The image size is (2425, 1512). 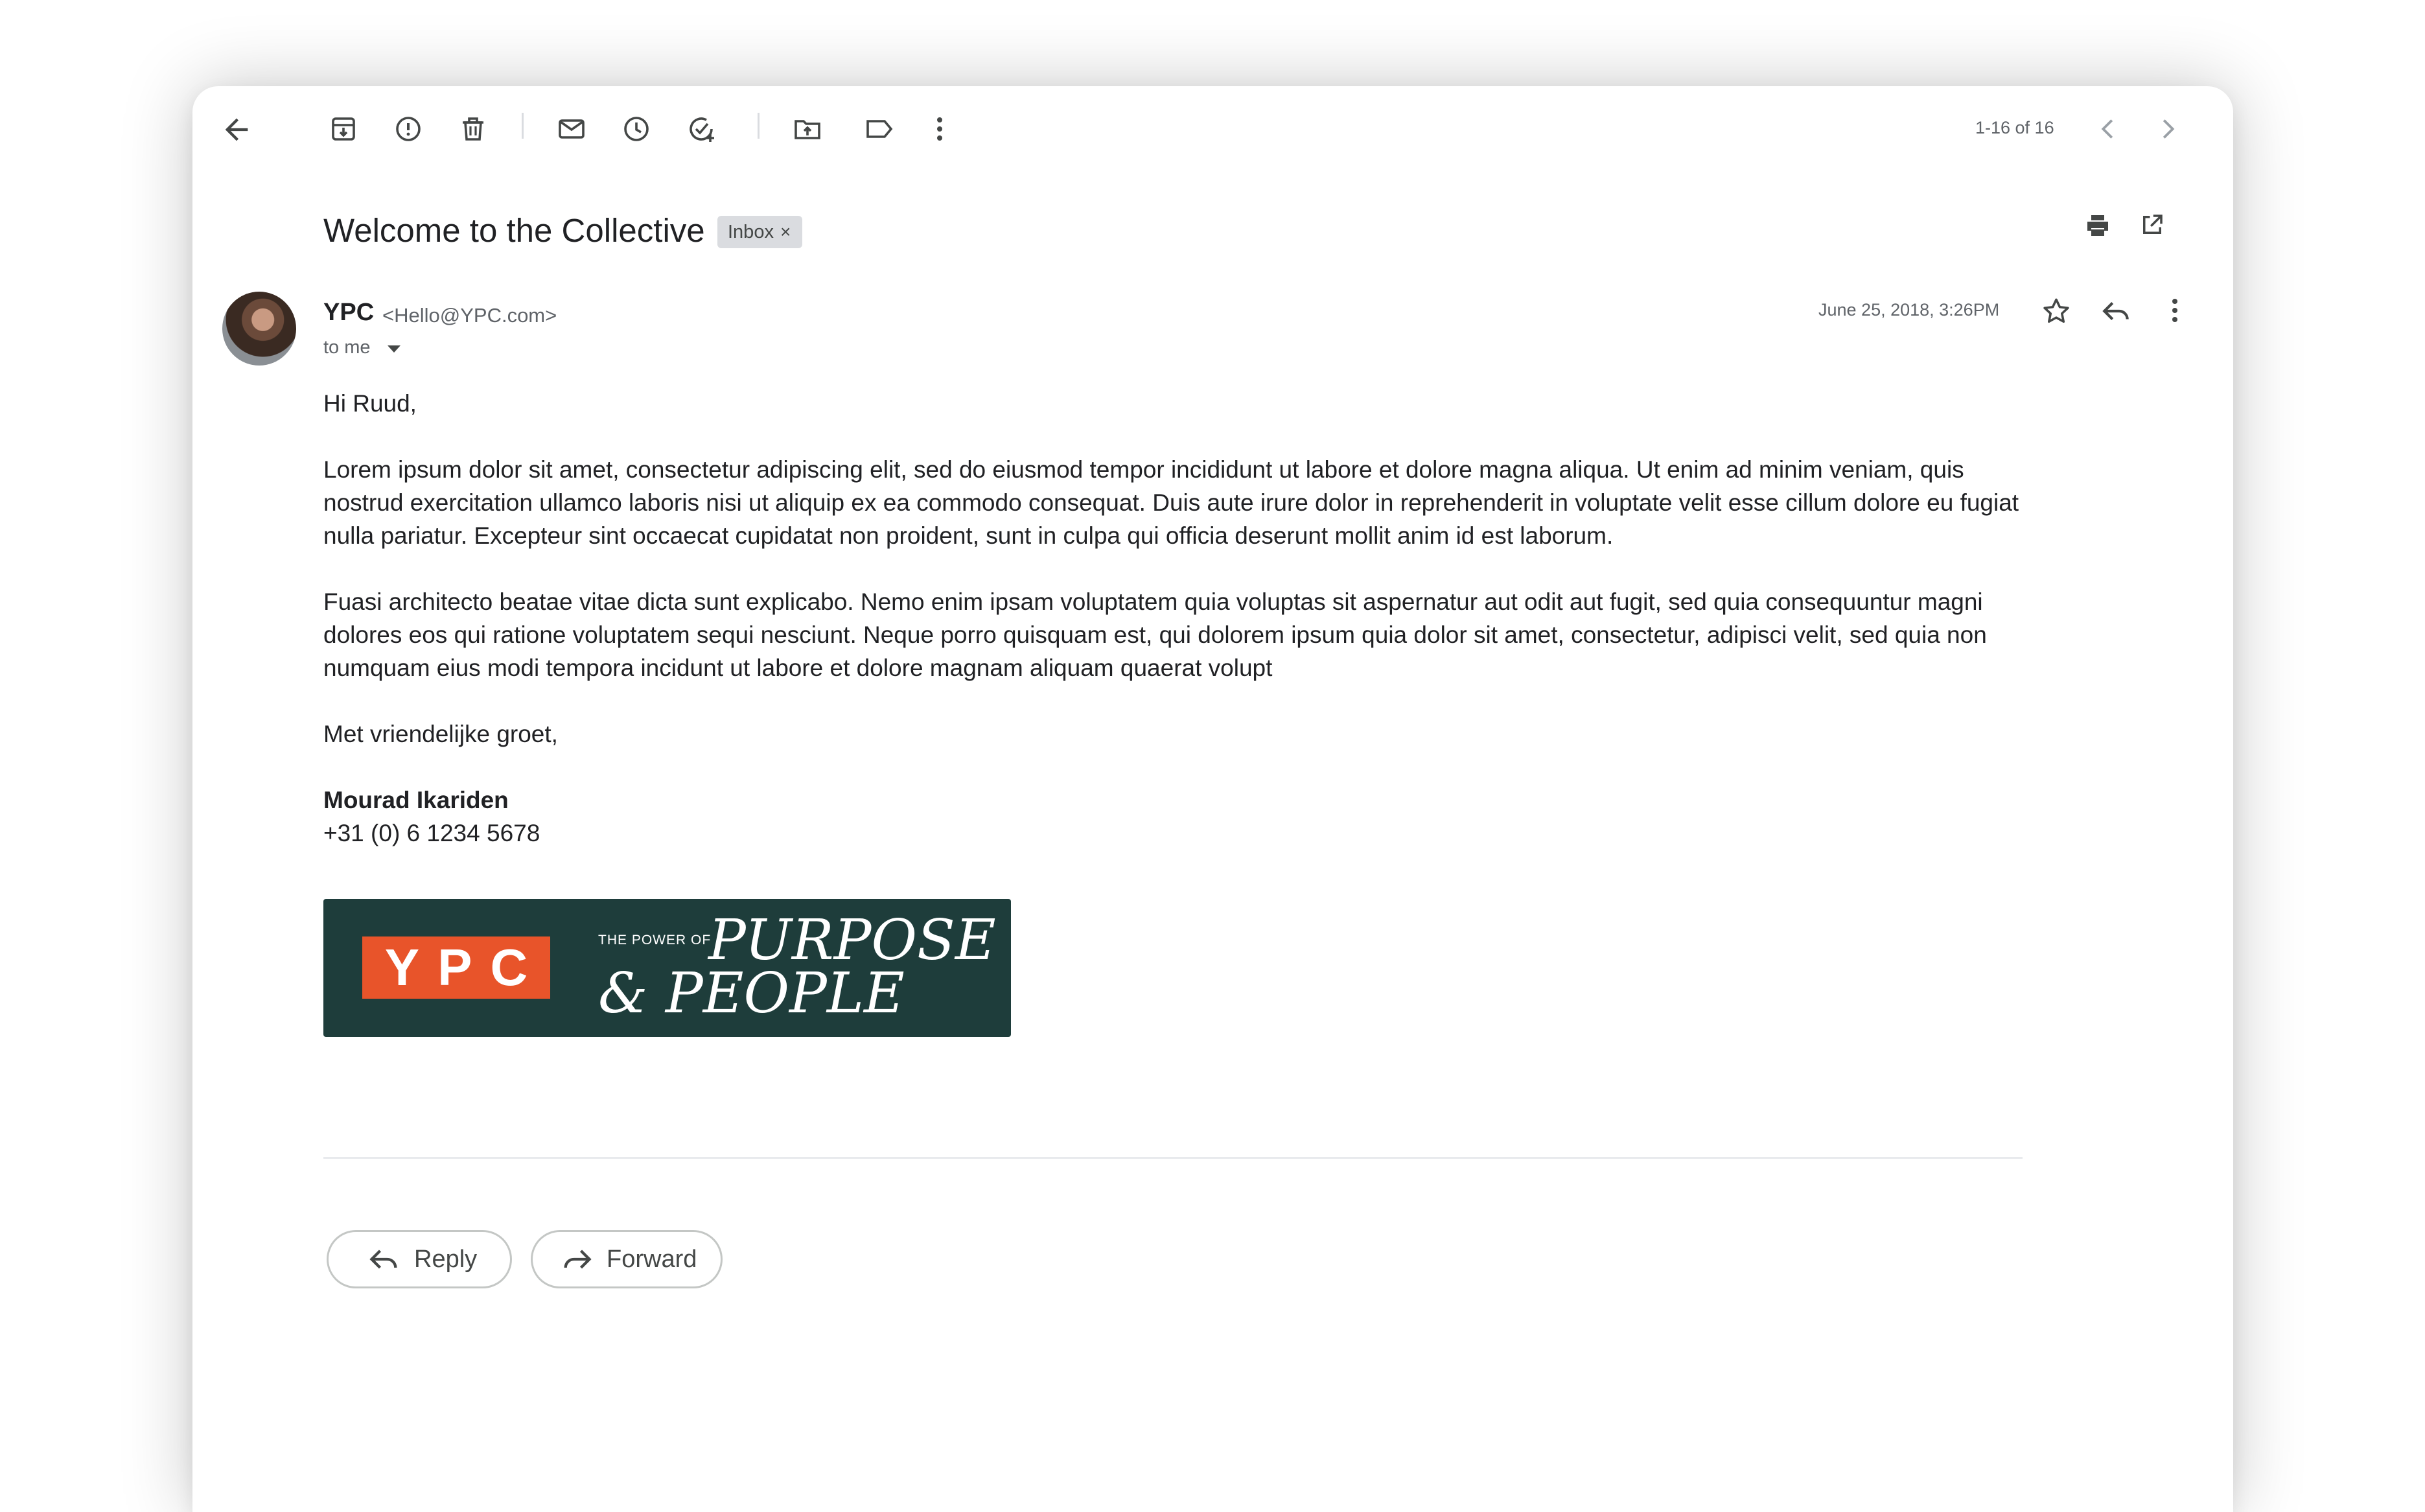 I want to click on ypc-logo: YPC, so click(x=456, y=967).